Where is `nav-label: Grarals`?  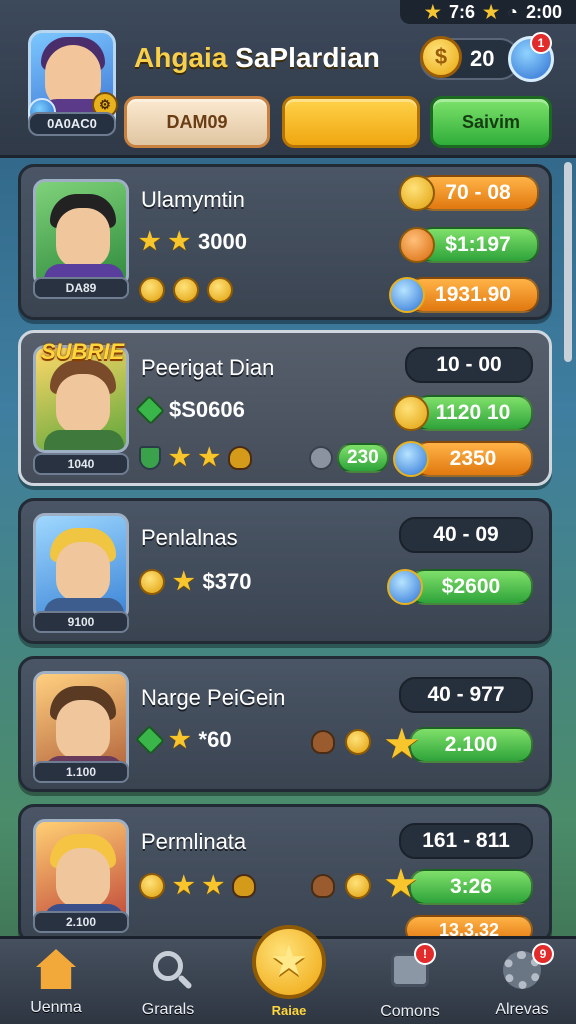
nav-label: Grarals is located at coordinates (168, 1009).